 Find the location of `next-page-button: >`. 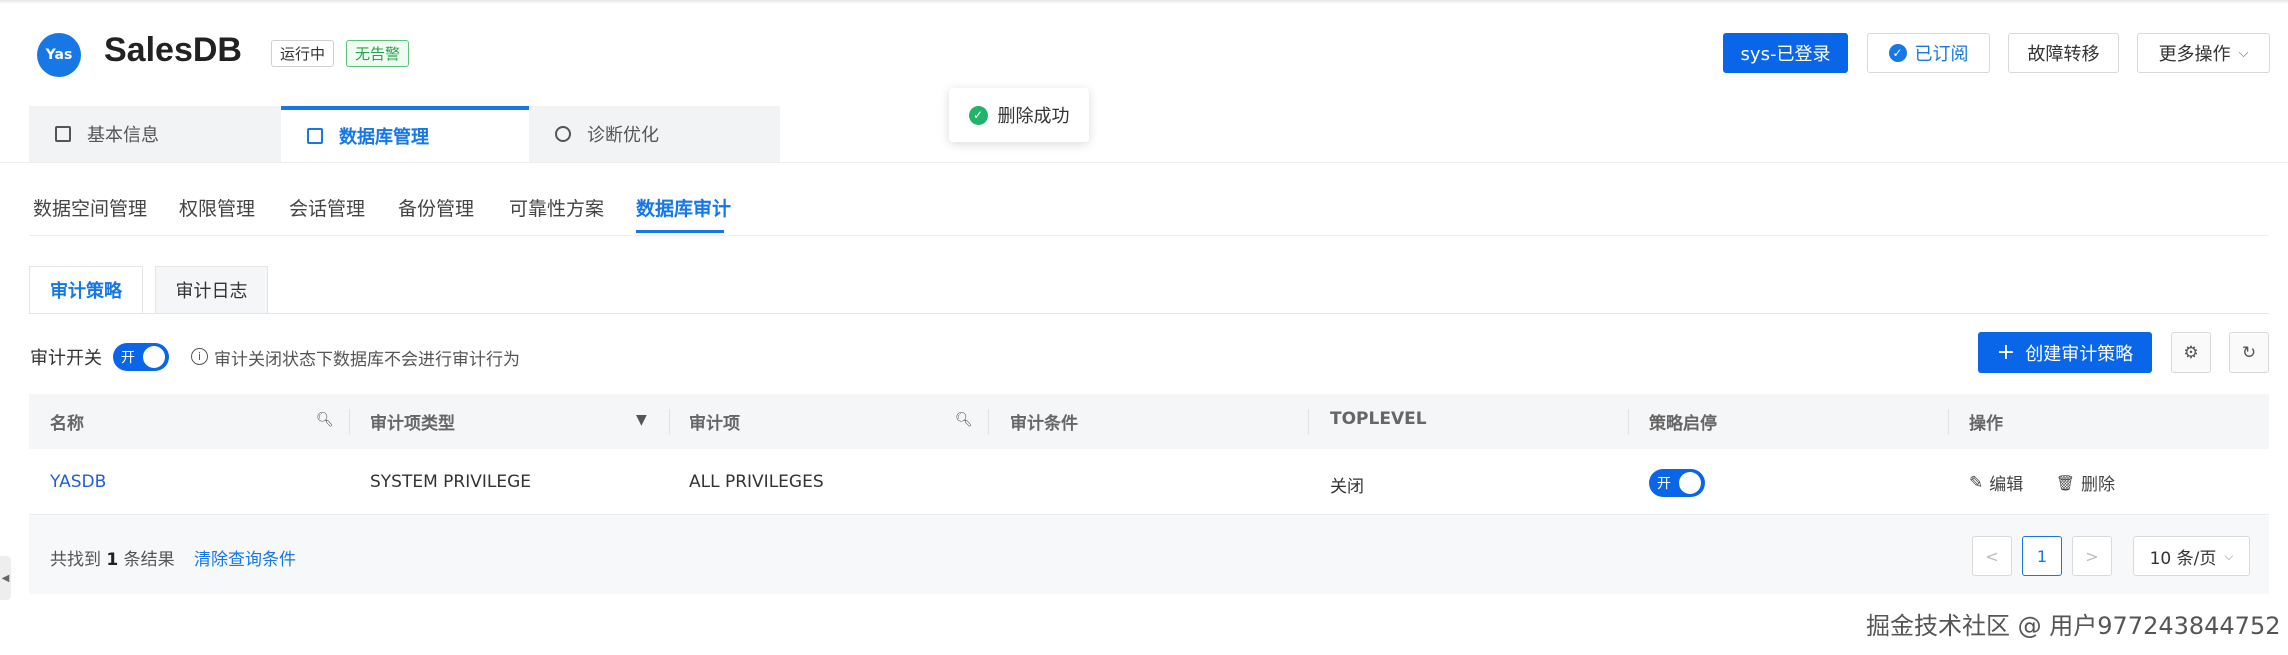

next-page-button: > is located at coordinates (2092, 556).